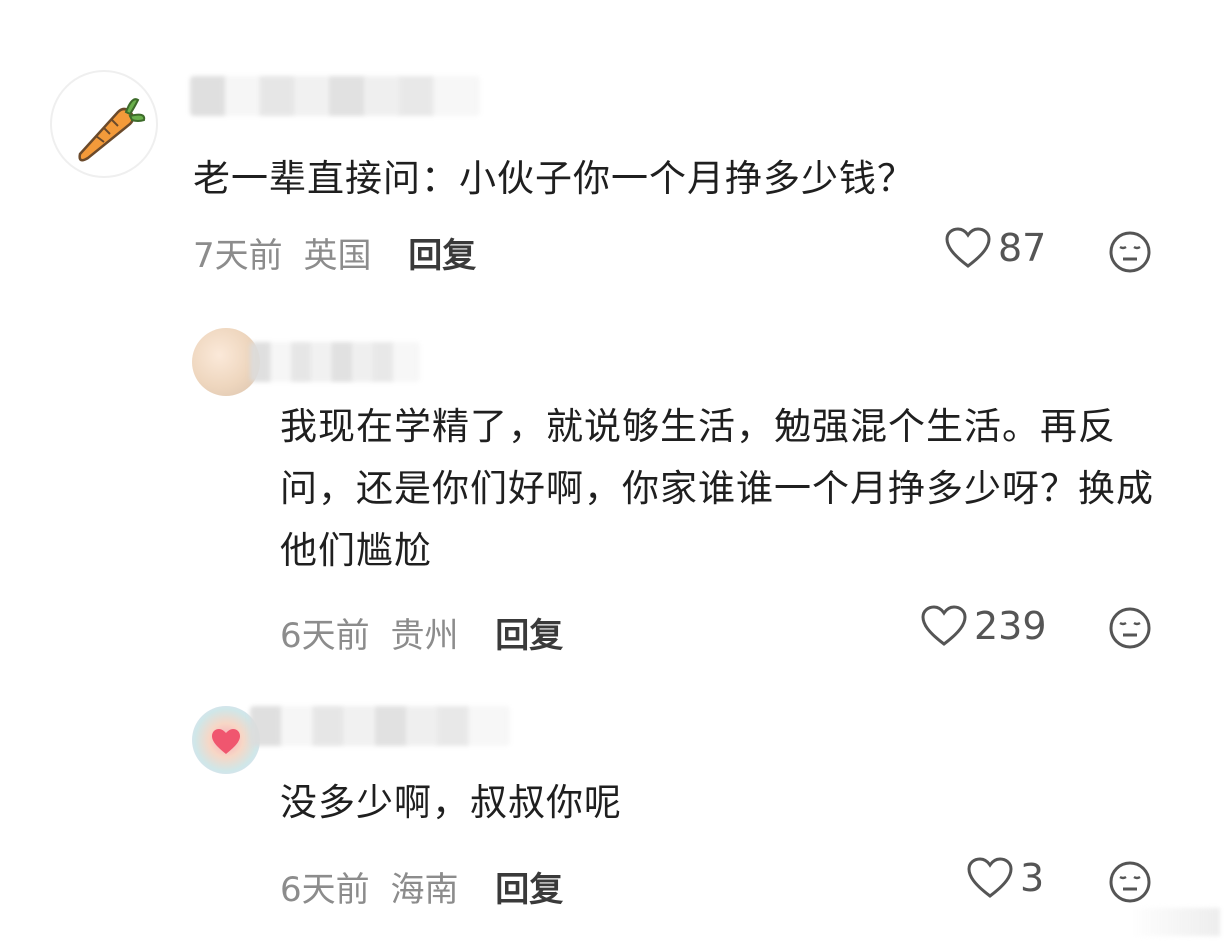 The height and width of the screenshot is (946, 1224). What do you see at coordinates (424, 890) in the screenshot?
I see `comment-location: 海南` at bounding box center [424, 890].